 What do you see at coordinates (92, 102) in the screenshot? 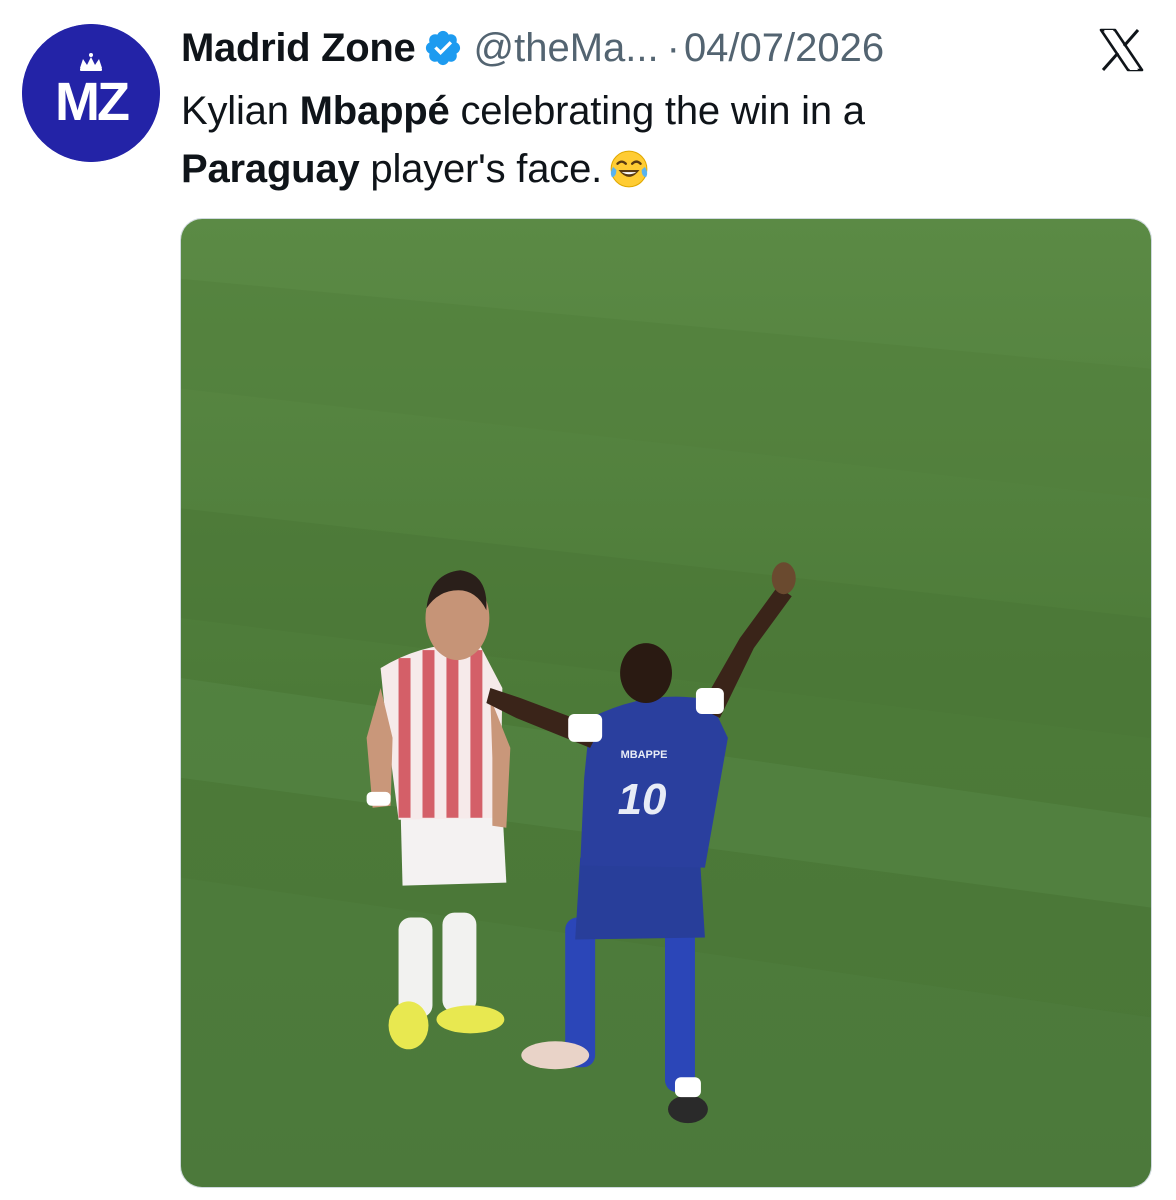
I see `avatar-monogram: MZ` at bounding box center [92, 102].